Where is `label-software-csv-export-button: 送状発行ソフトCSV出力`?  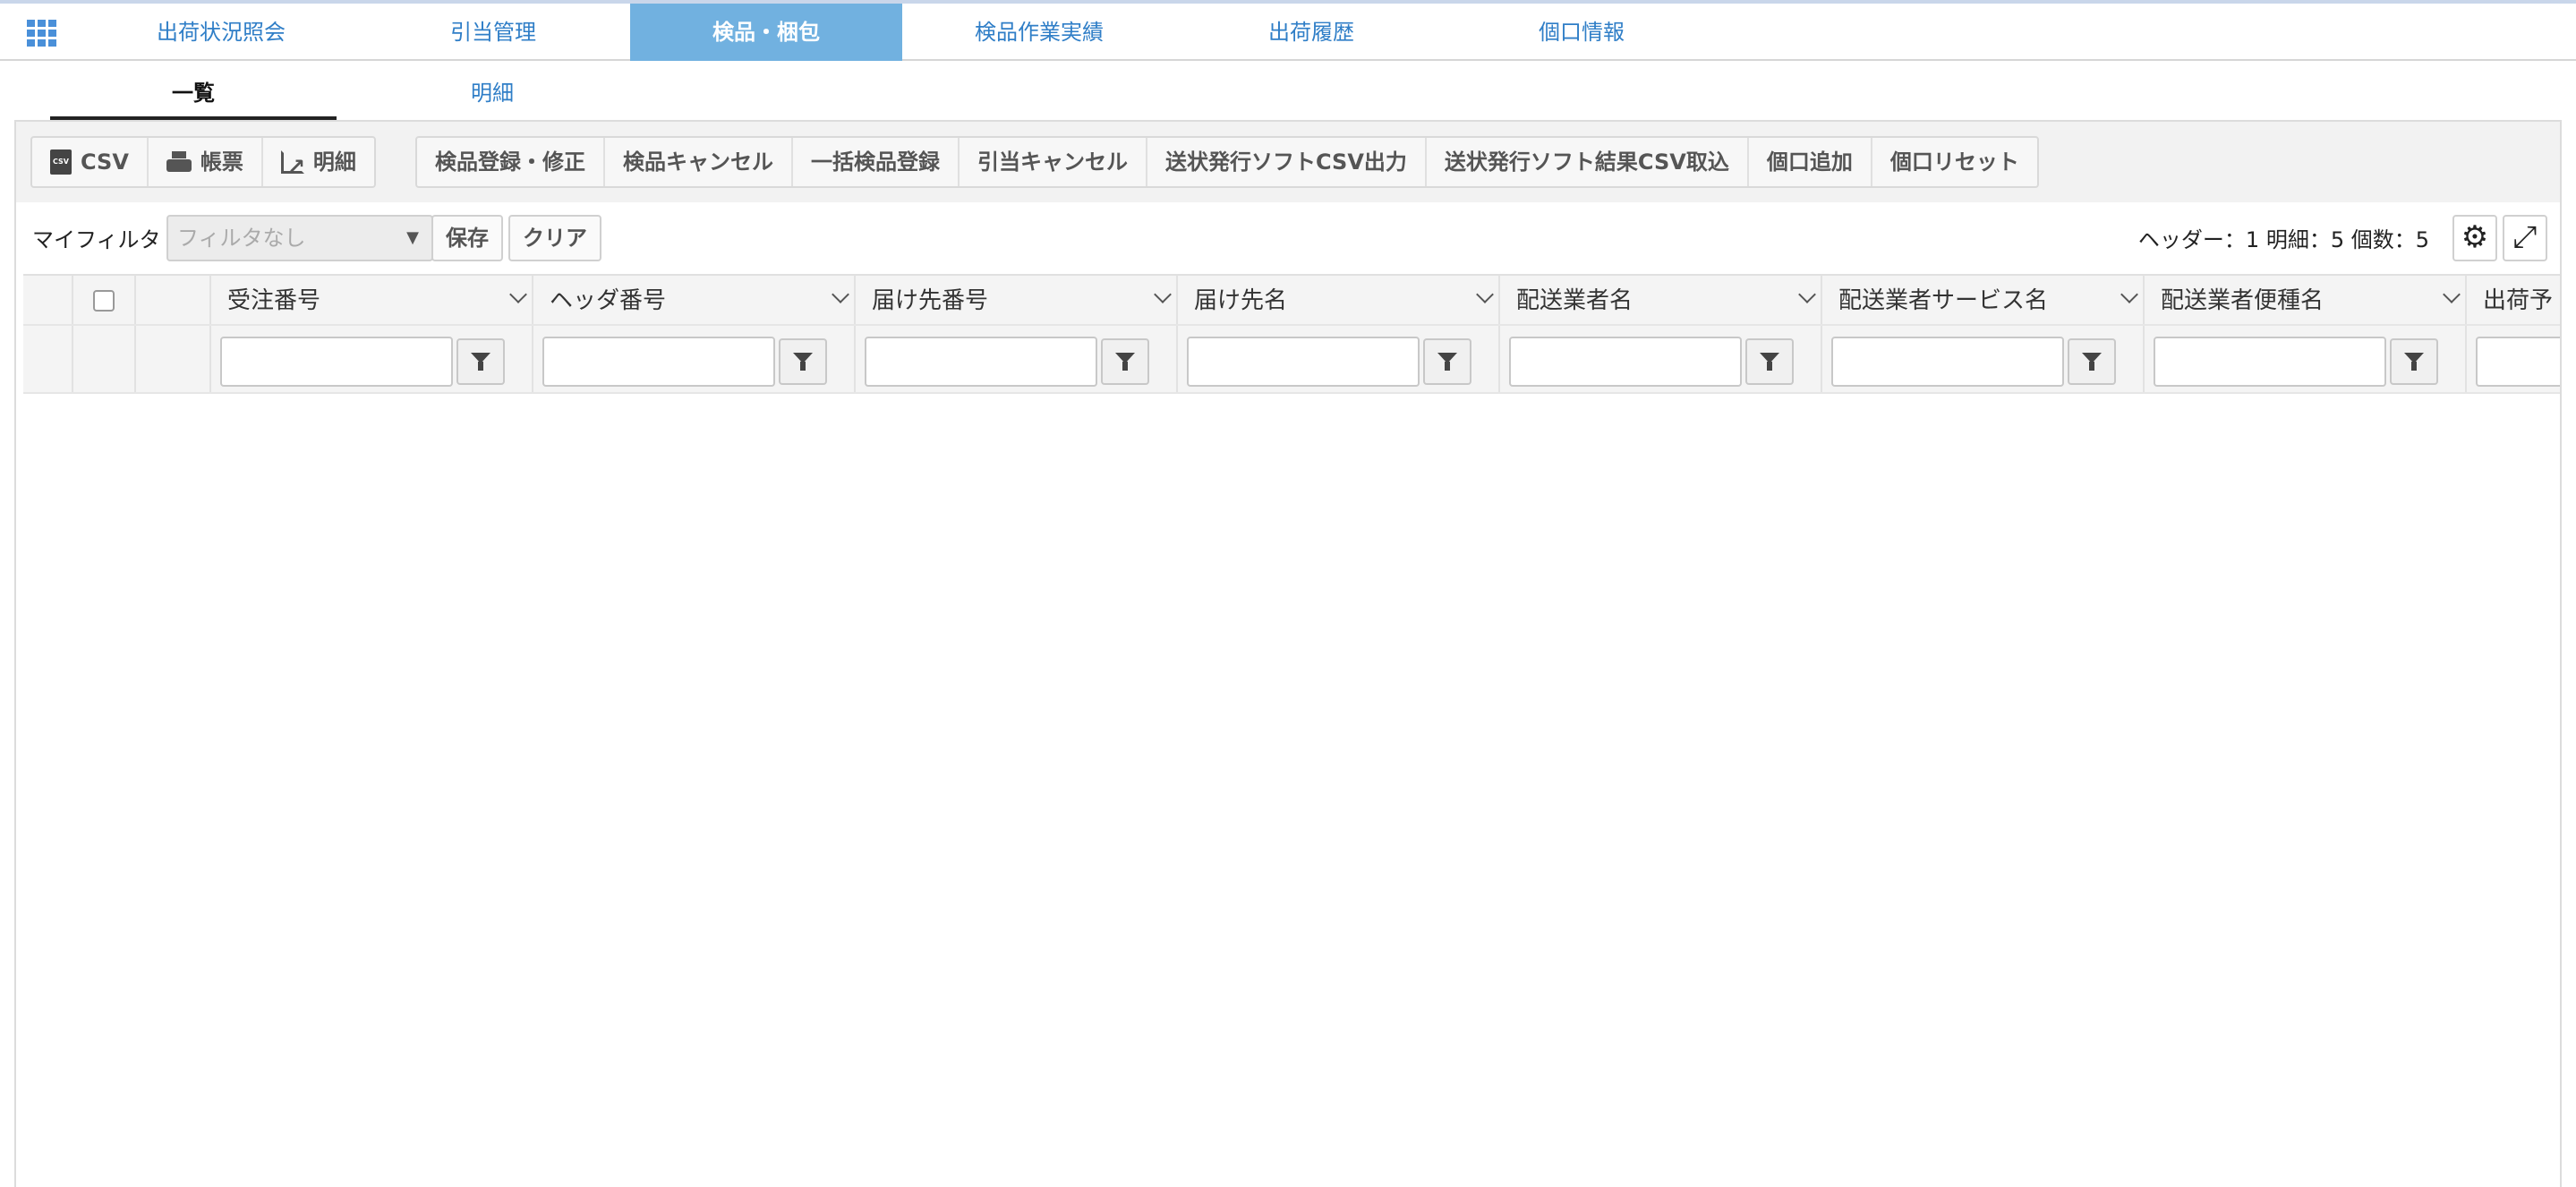
label-software-csv-export-button: 送状発行ソフトCSV出力 is located at coordinates (1287, 162).